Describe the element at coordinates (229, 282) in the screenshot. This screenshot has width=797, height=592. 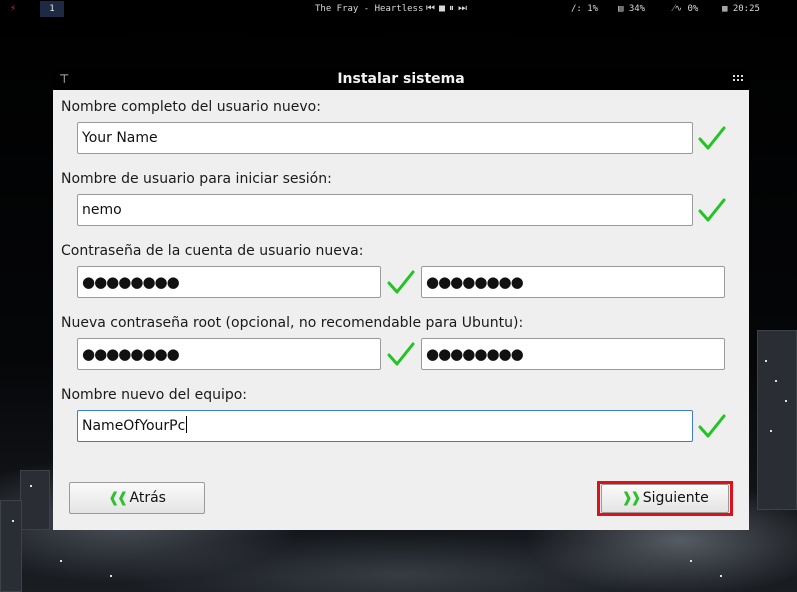
I see `password-input: ●●●●●●●●` at that location.